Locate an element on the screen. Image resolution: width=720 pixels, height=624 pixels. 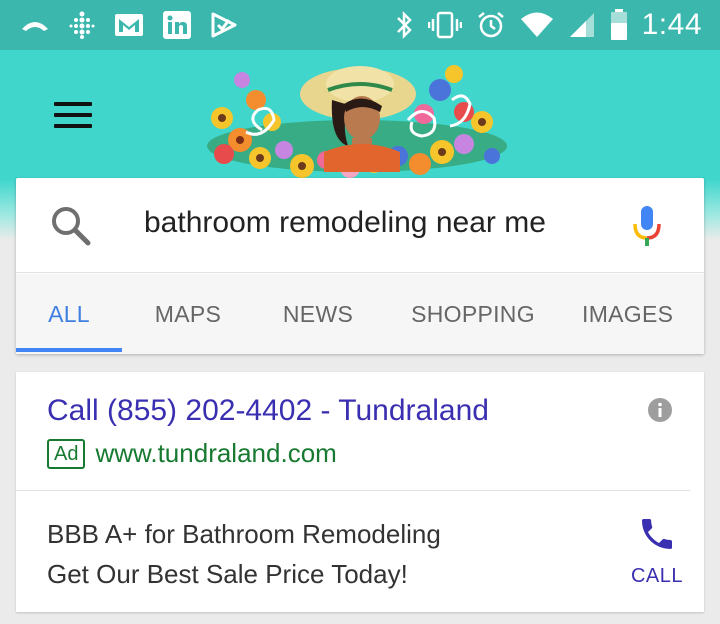
hamburger-menu-icon is located at coordinates (73, 115).